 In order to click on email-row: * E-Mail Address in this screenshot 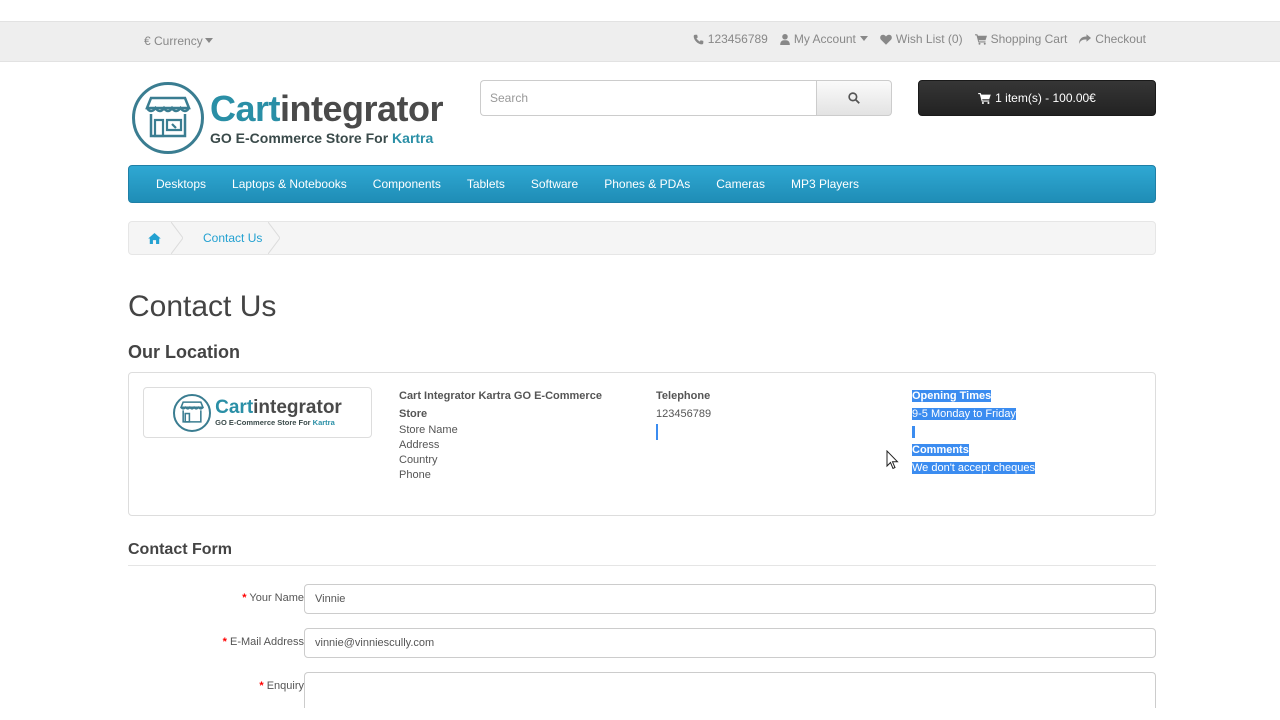, I will do `click(642, 644)`.